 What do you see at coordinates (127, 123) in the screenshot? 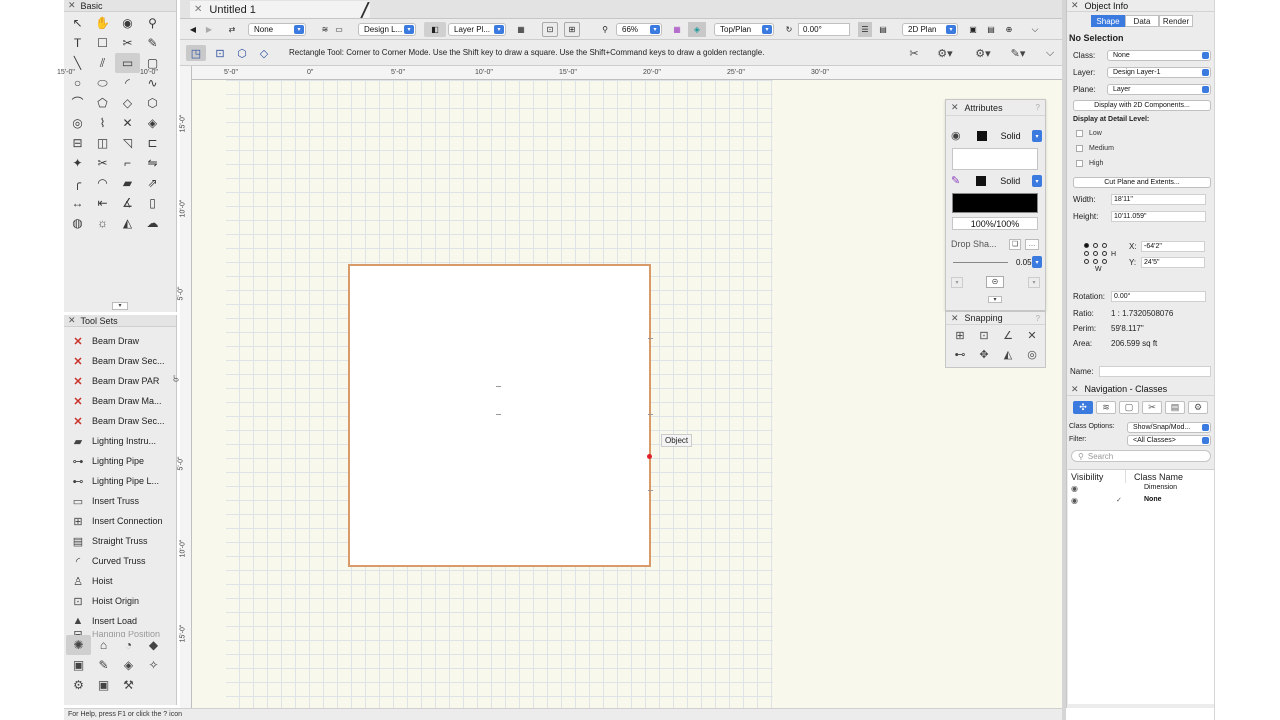
I see `clip-tool-icon: ✕` at bounding box center [127, 123].